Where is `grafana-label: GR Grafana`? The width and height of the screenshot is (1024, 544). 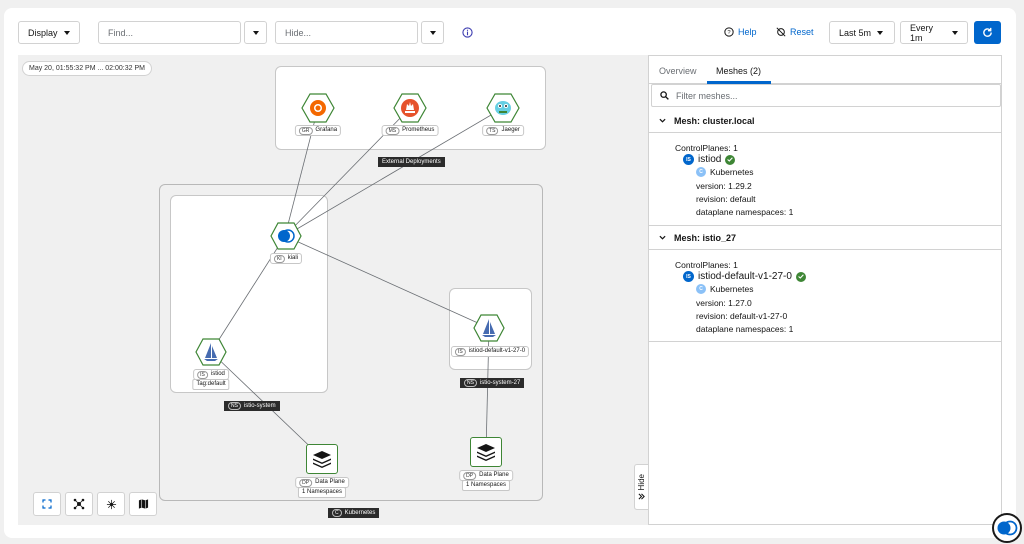 grafana-label: GR Grafana is located at coordinates (318, 130).